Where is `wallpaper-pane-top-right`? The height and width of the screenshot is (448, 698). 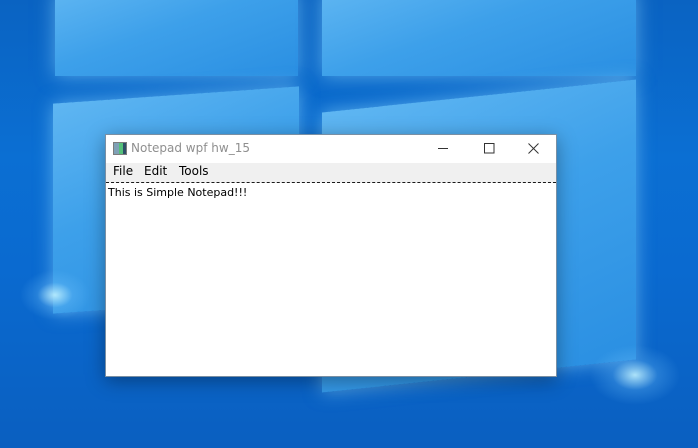 wallpaper-pane-top-right is located at coordinates (479, 38).